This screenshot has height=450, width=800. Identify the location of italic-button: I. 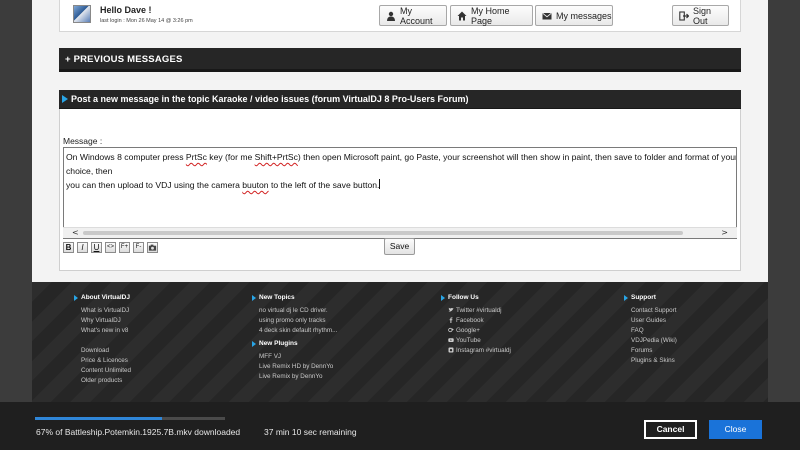
(82, 247).